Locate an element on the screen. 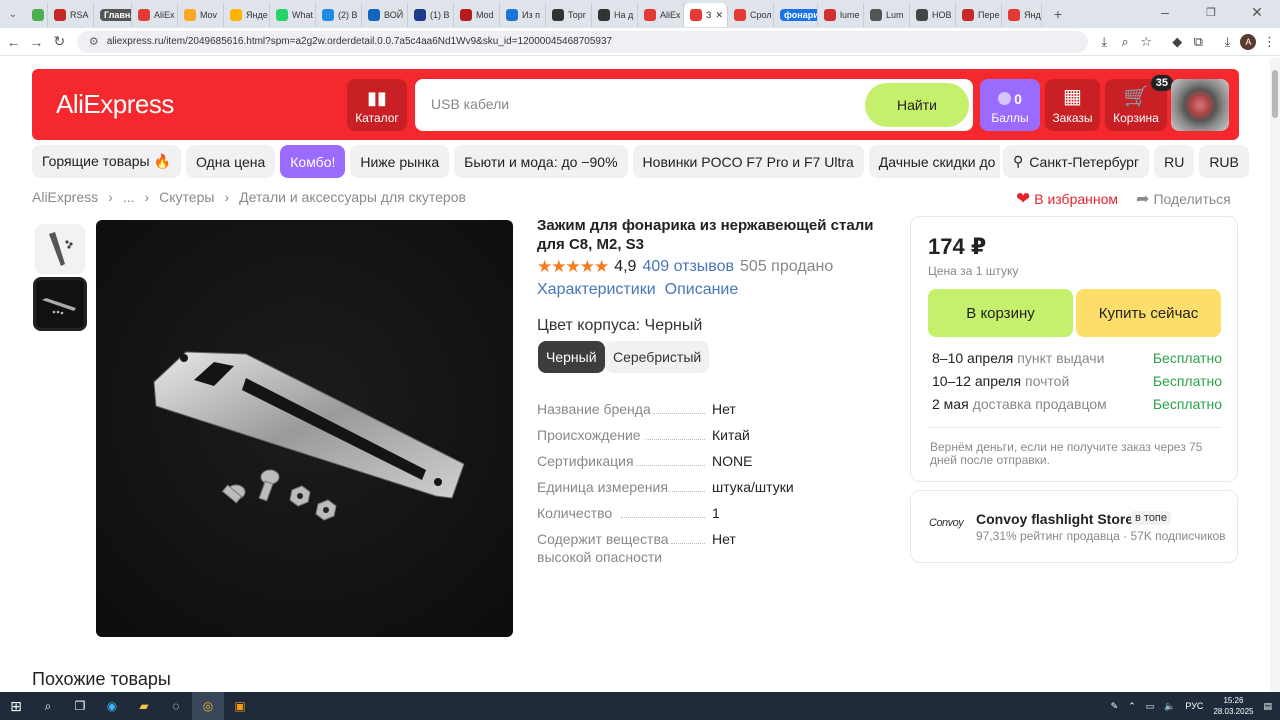 The width and height of the screenshot is (1280, 720). scrollbar-thumb is located at coordinates (1275, 94).